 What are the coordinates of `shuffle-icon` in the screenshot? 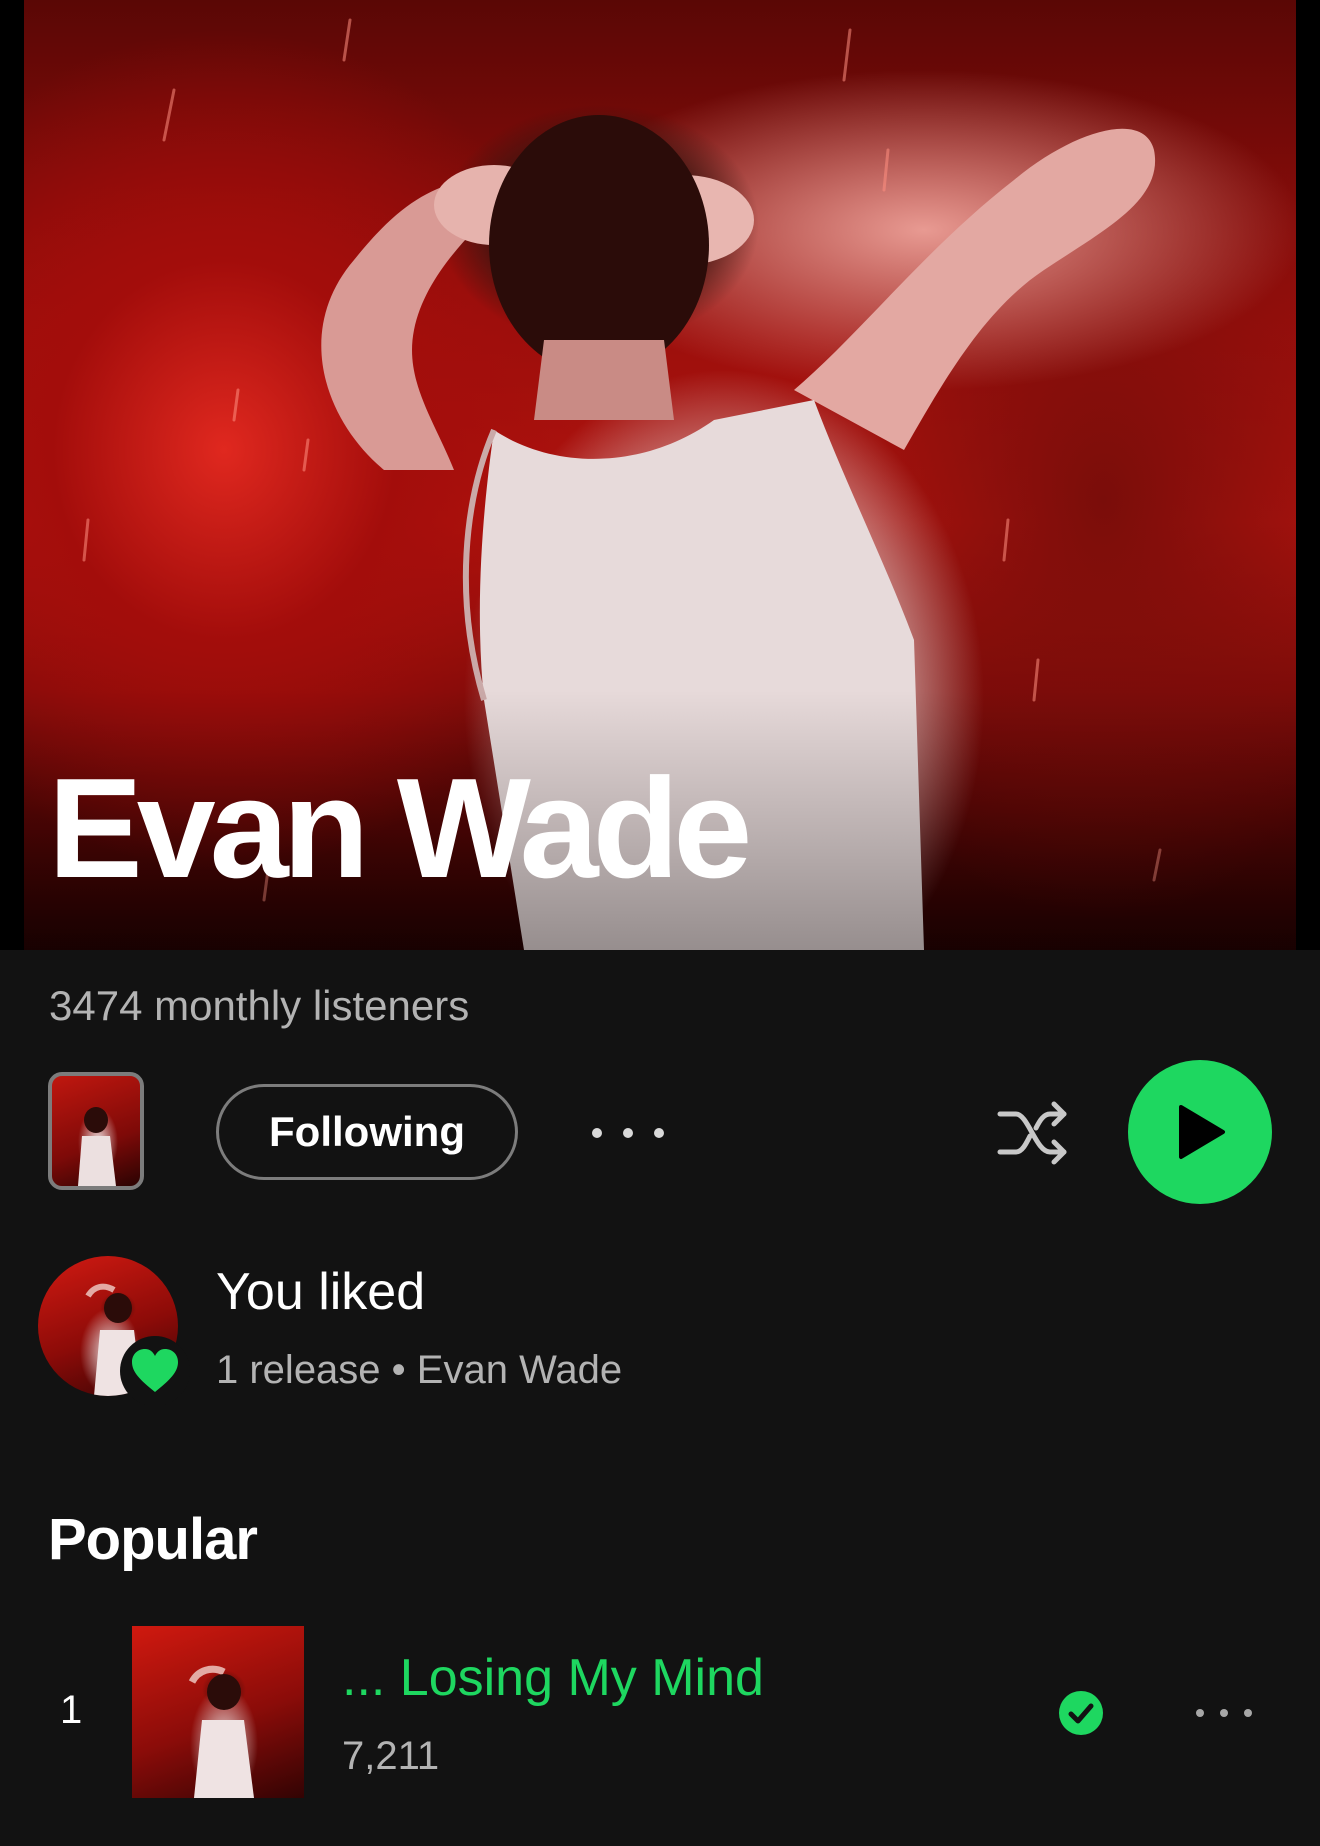 It's located at (1032, 1133).